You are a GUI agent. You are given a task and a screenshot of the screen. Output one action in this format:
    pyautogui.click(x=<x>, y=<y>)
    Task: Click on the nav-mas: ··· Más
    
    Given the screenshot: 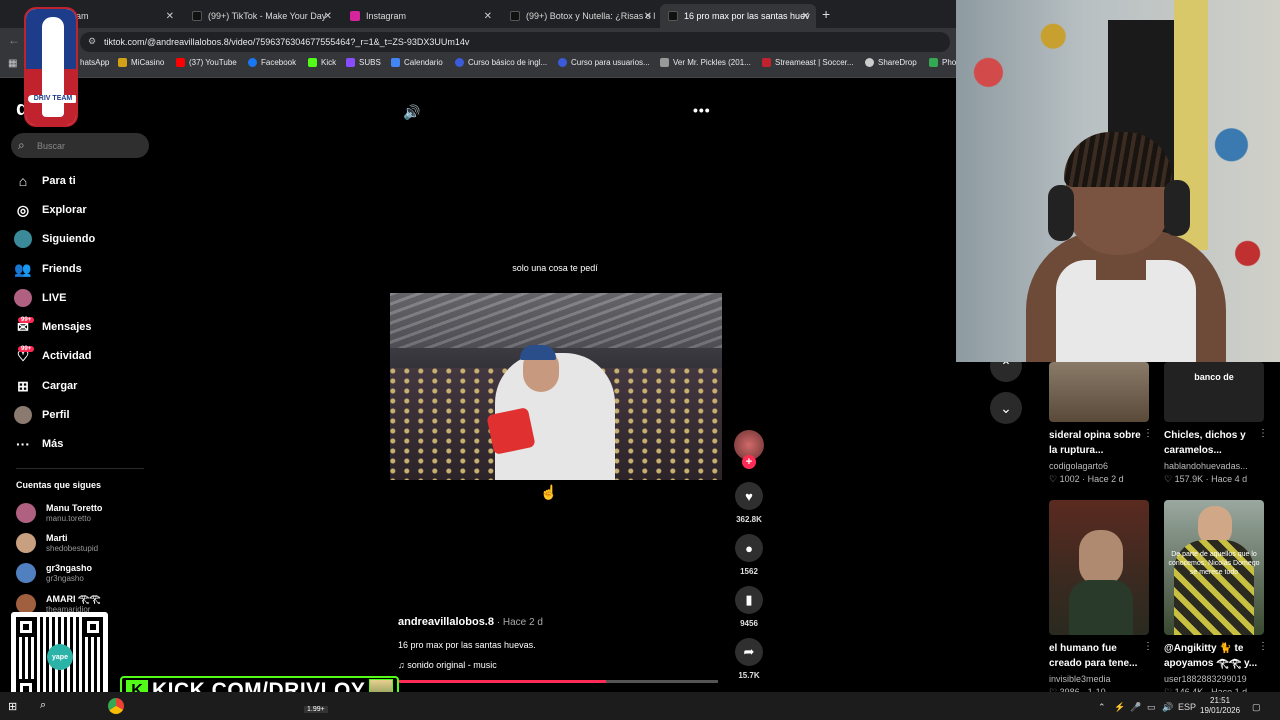 What is the action you would take?
    pyautogui.click(x=38, y=444)
    